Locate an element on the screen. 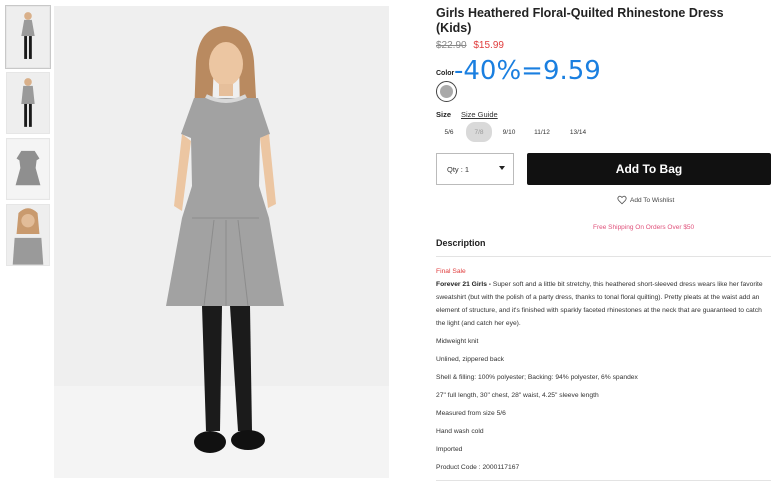 The height and width of the screenshot is (482, 771). add-to-wishlist-link: Add To Wishlist is located at coordinates (645, 200).